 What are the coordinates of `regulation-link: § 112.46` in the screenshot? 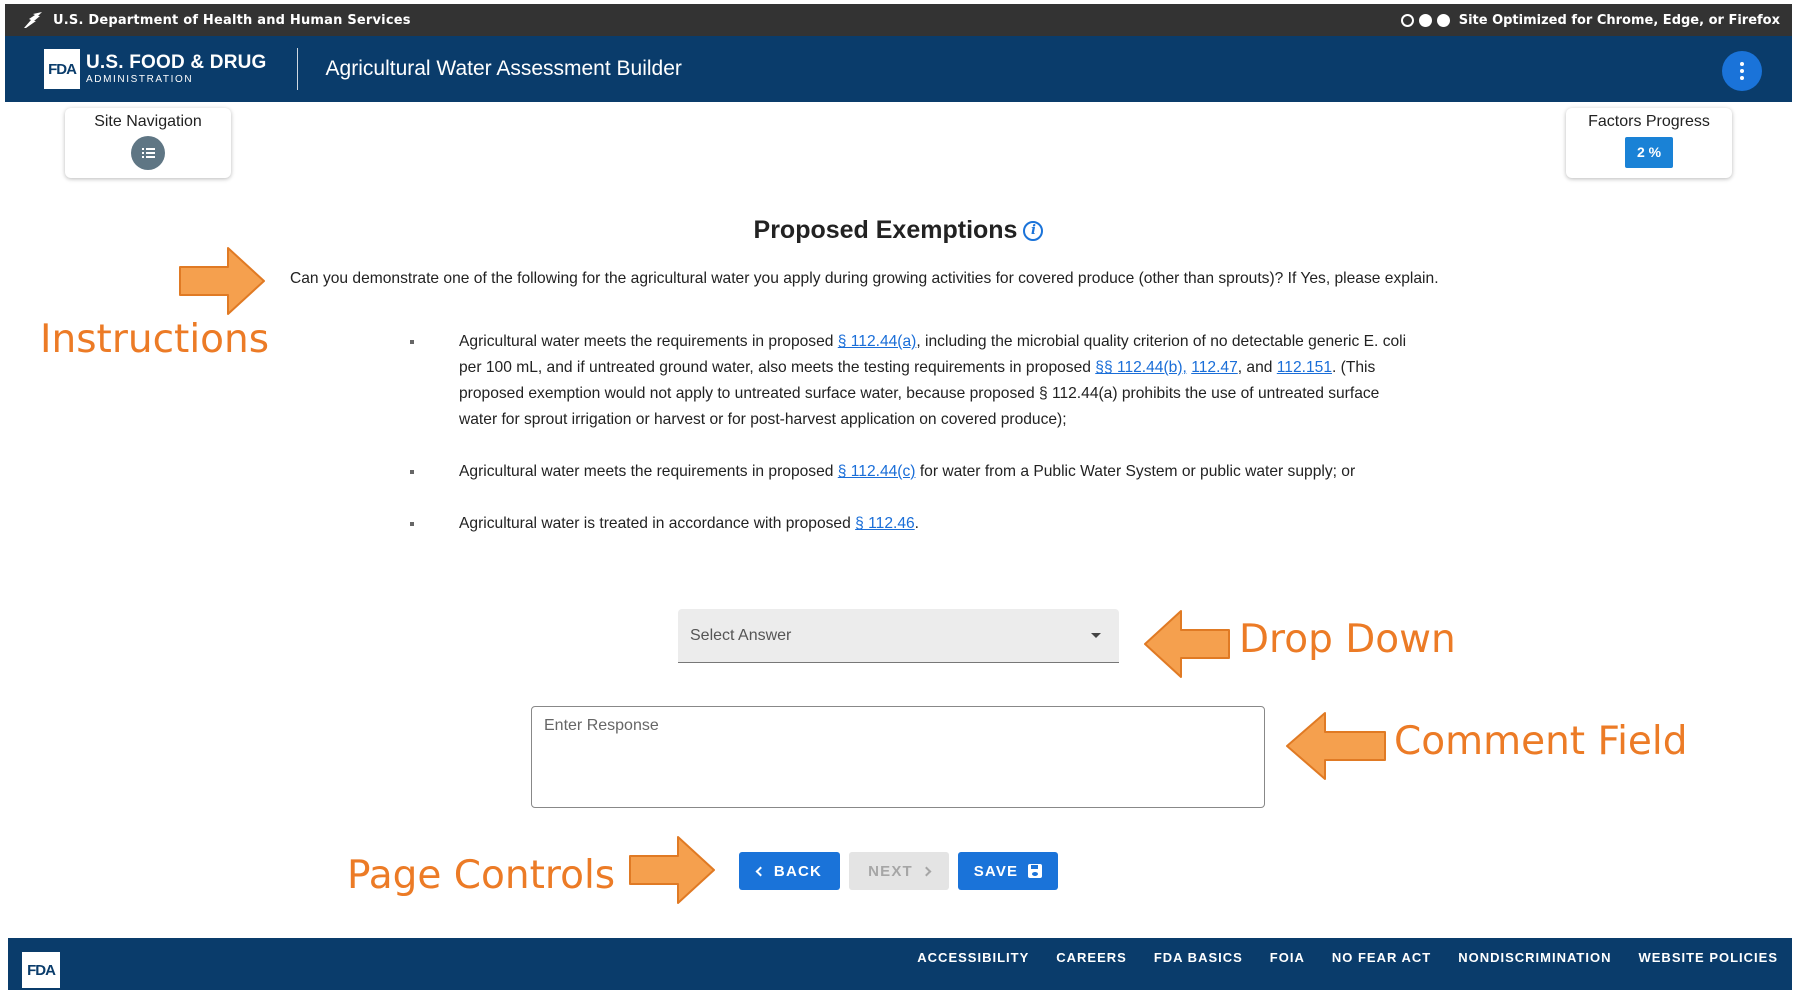 It's located at (885, 523).